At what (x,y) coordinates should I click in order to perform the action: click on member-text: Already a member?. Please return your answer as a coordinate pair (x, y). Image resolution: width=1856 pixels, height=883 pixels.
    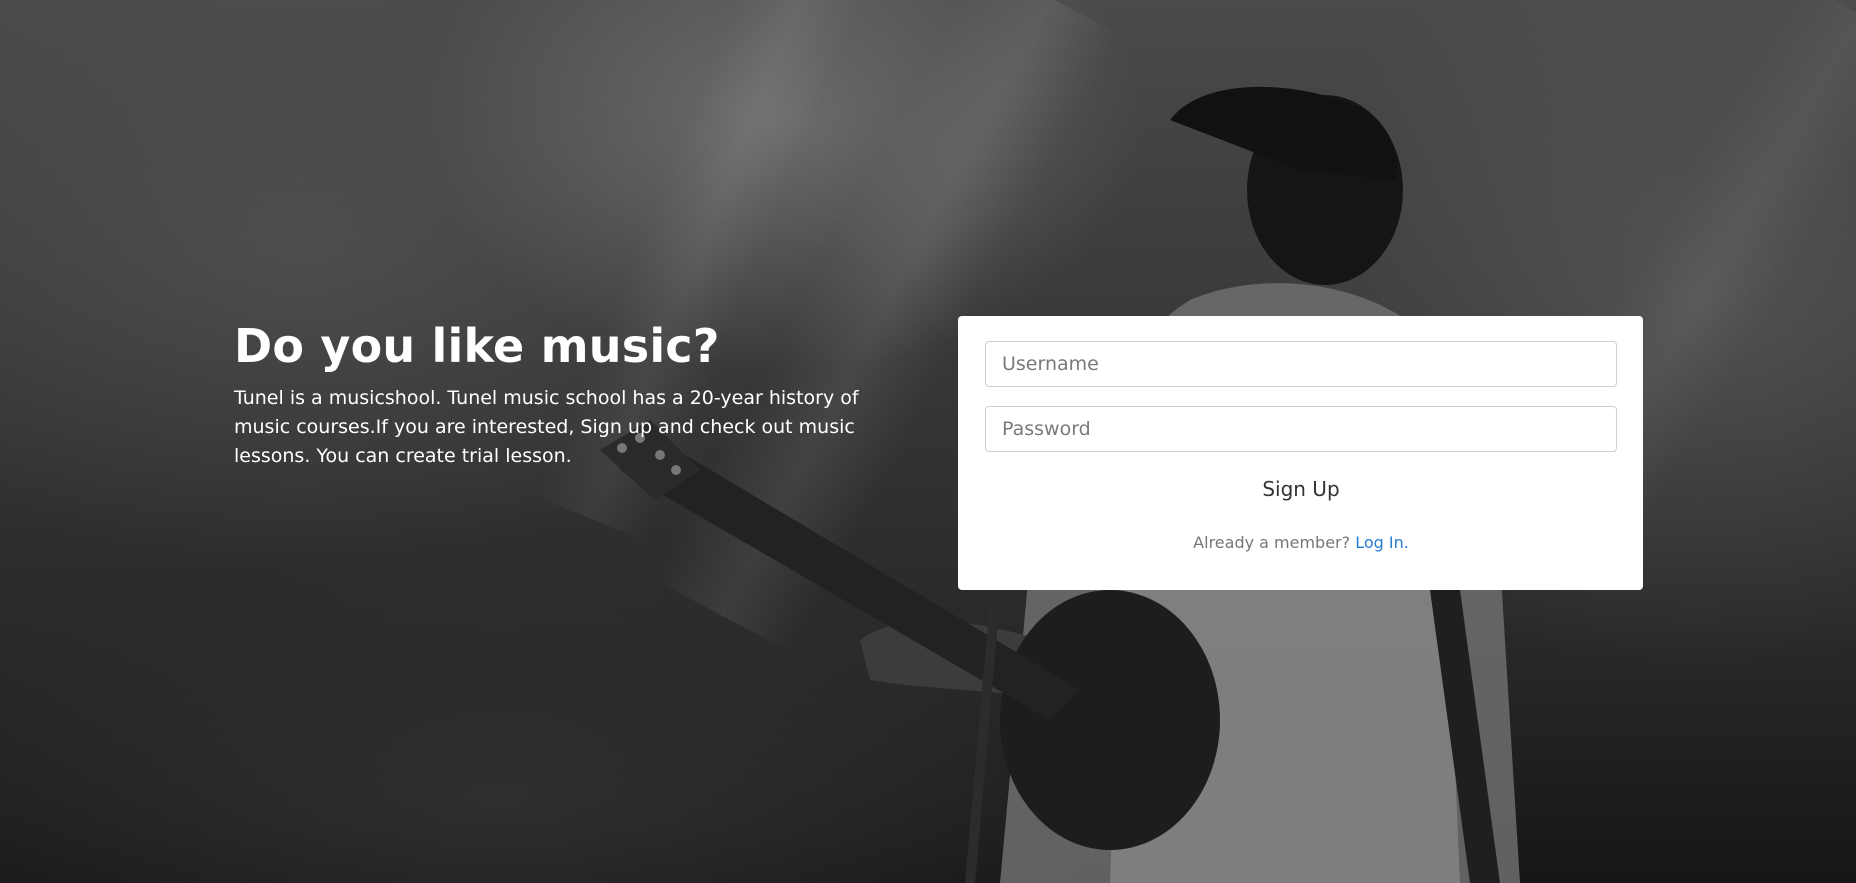
    Looking at the image, I should click on (1272, 542).